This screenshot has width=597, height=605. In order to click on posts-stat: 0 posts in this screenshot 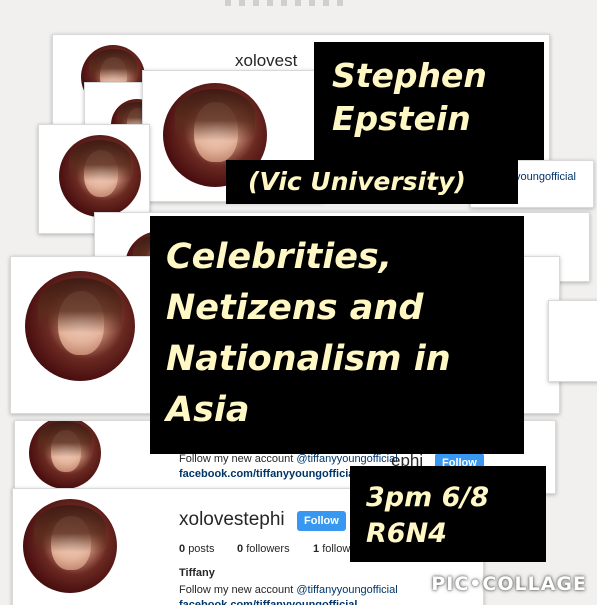, I will do `click(197, 549)`.